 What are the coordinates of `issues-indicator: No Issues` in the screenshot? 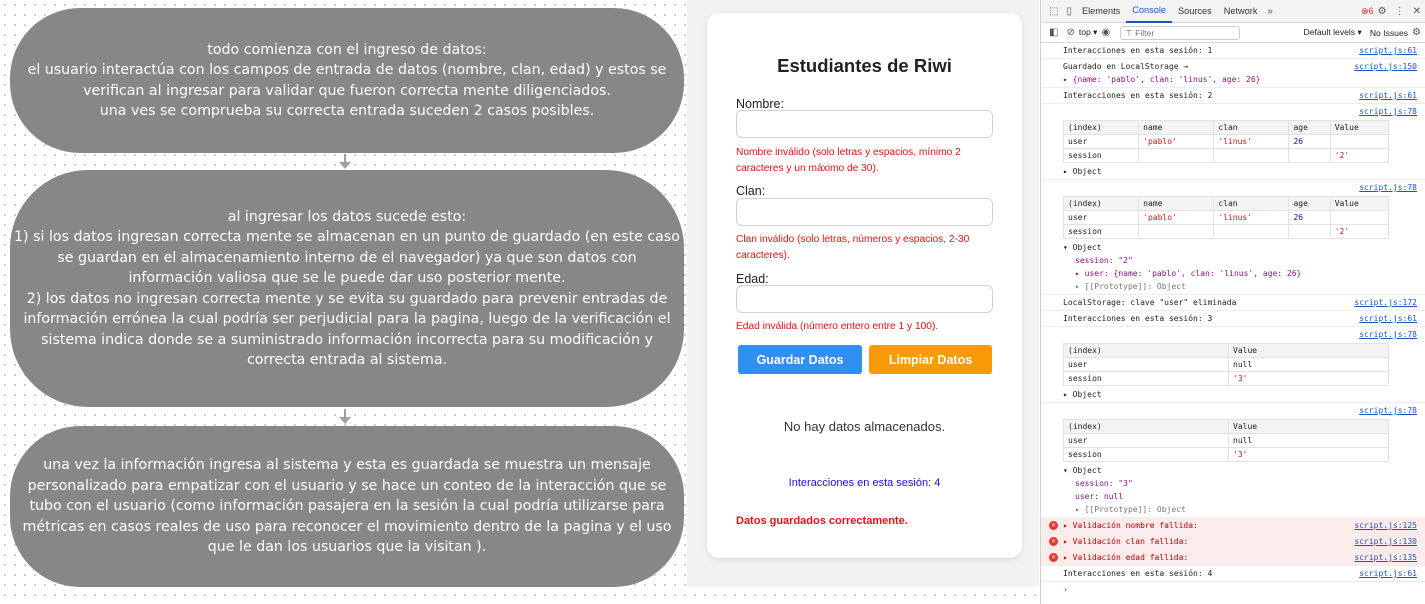 It's located at (1389, 33).